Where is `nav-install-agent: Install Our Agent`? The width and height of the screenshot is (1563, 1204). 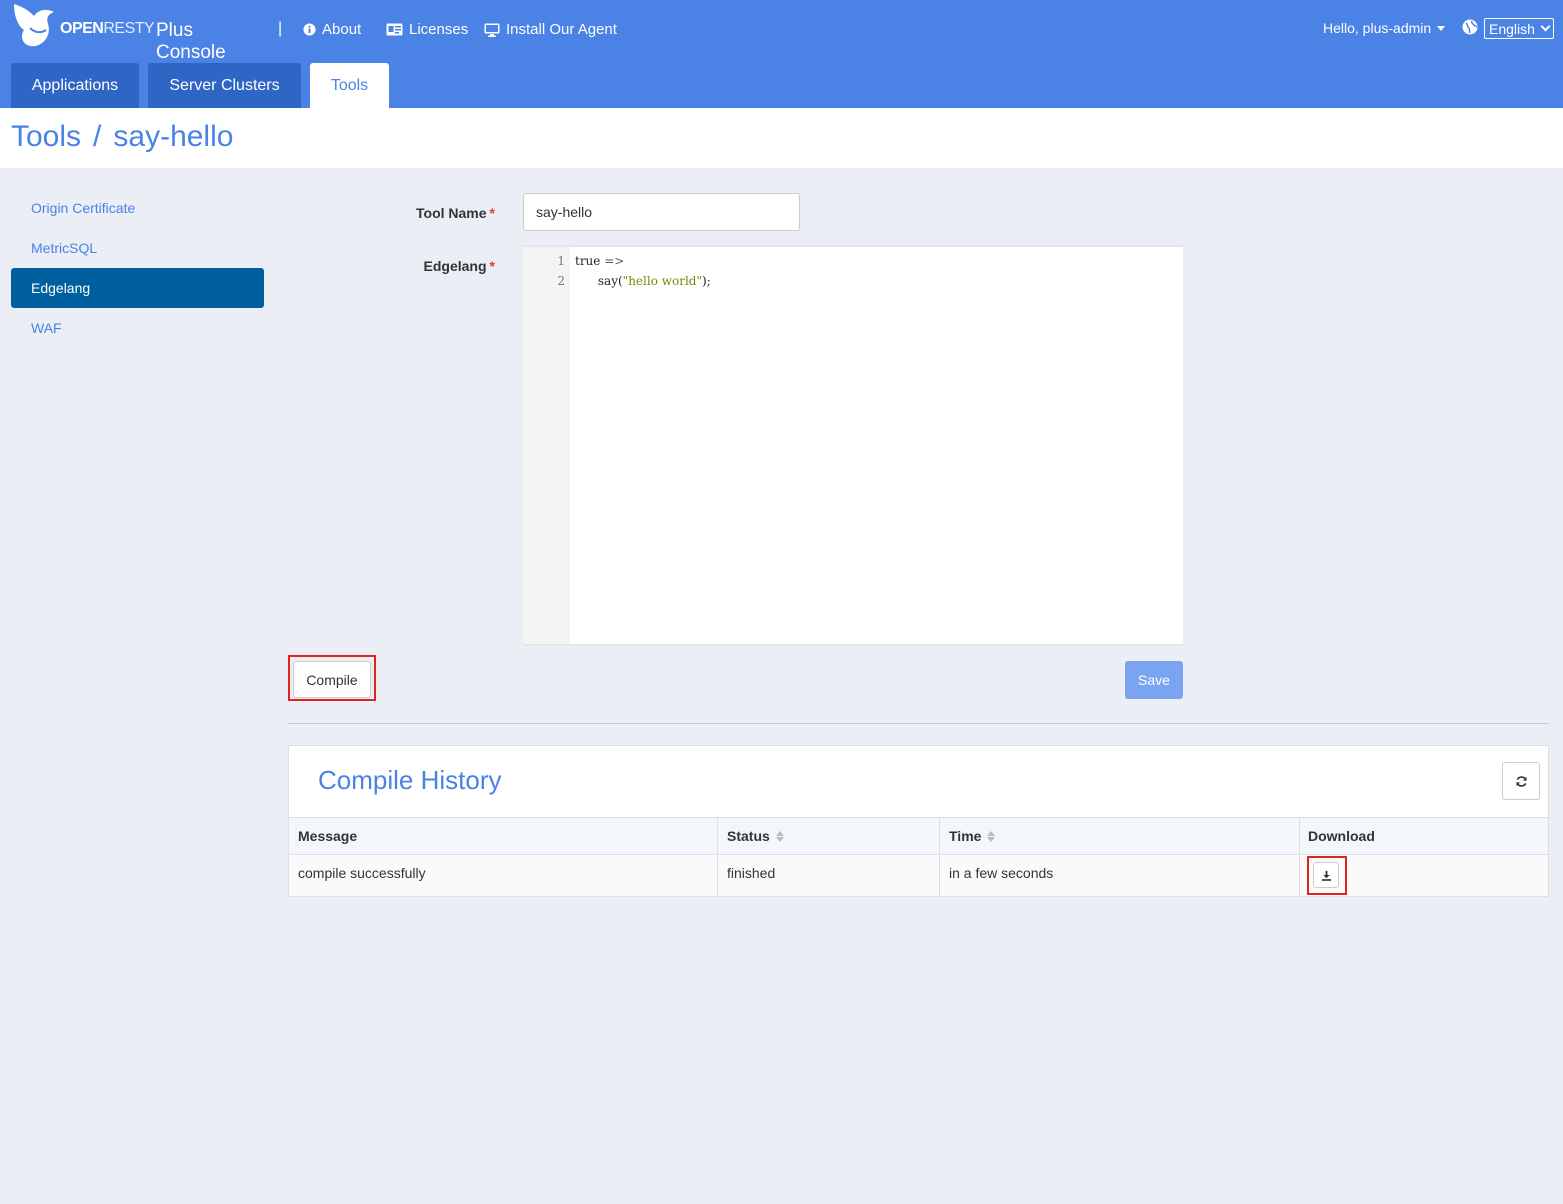
nav-install-agent: Install Our Agent is located at coordinates (550, 29).